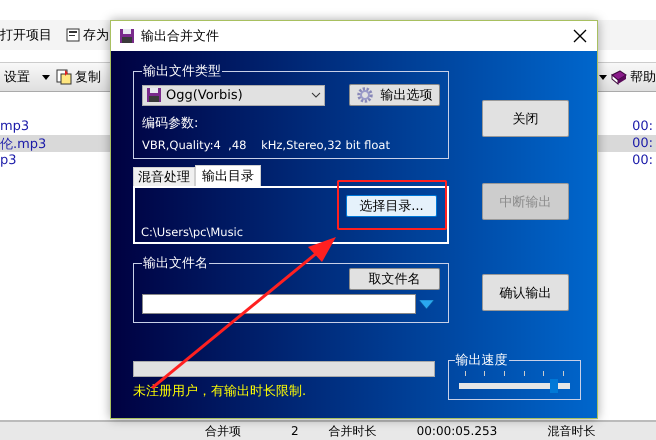 The width and height of the screenshot is (656, 440). What do you see at coordinates (316, 95) in the screenshot?
I see `chevron-down-icon` at bounding box center [316, 95].